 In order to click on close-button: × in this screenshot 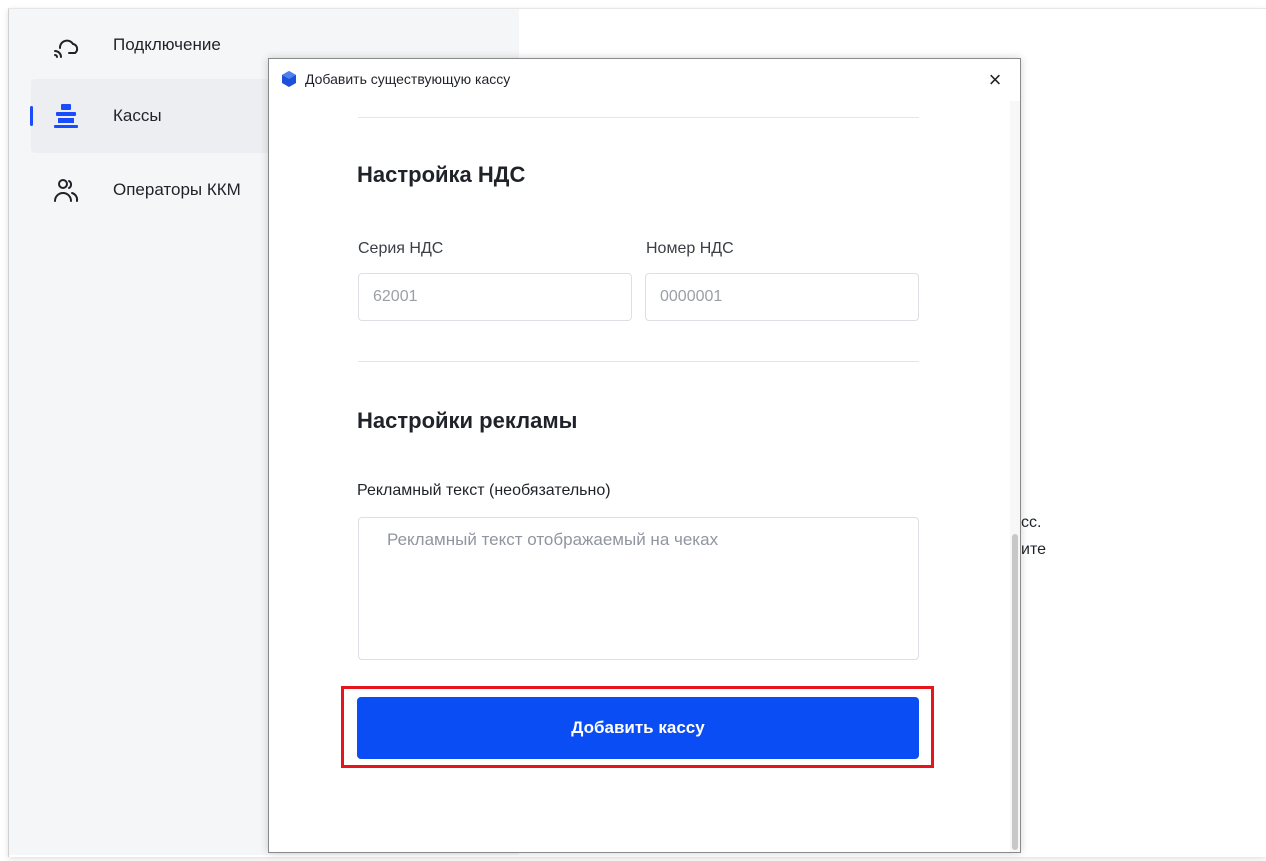, I will do `click(995, 80)`.